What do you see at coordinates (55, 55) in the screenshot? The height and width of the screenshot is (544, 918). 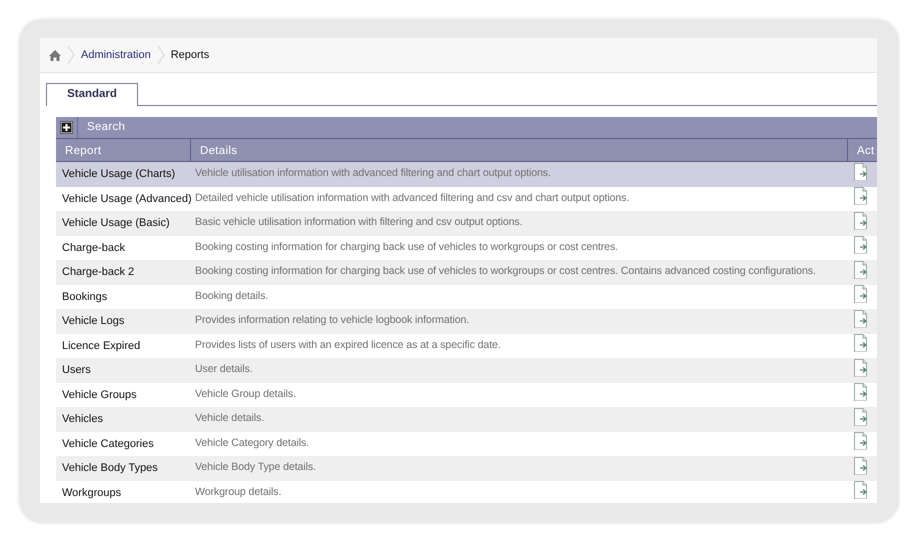 I see `home-icon` at bounding box center [55, 55].